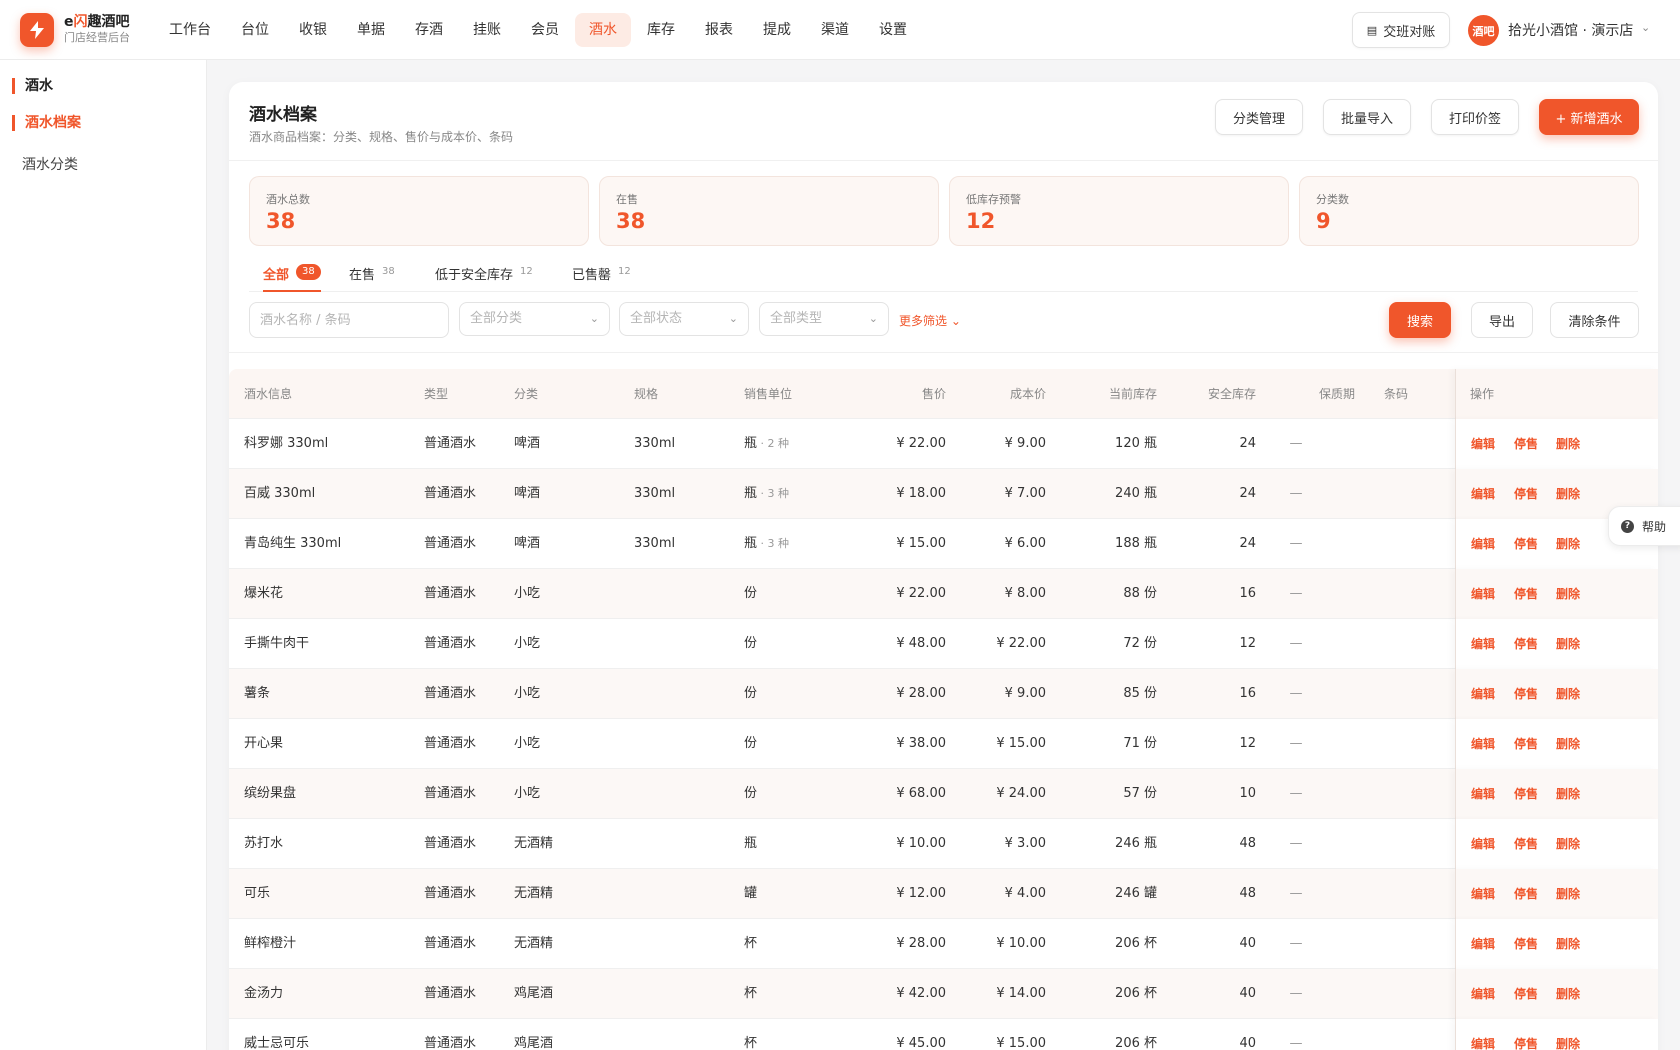 The width and height of the screenshot is (1680, 1050). I want to click on chevron-down-icon: ⌄, so click(1645, 27).